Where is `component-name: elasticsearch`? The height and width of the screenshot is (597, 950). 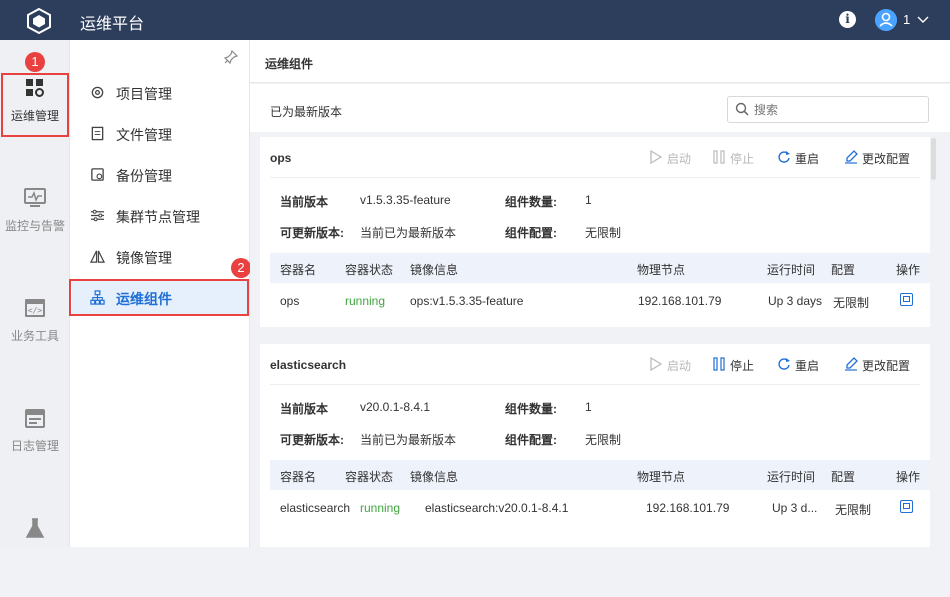
component-name: elasticsearch is located at coordinates (308, 365).